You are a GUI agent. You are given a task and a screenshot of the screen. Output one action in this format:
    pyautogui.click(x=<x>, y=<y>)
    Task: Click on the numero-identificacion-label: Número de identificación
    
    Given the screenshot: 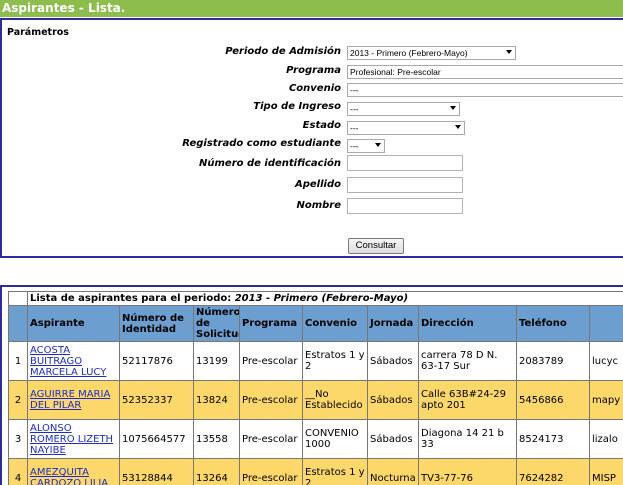 What is the action you would take?
    pyautogui.click(x=270, y=163)
    